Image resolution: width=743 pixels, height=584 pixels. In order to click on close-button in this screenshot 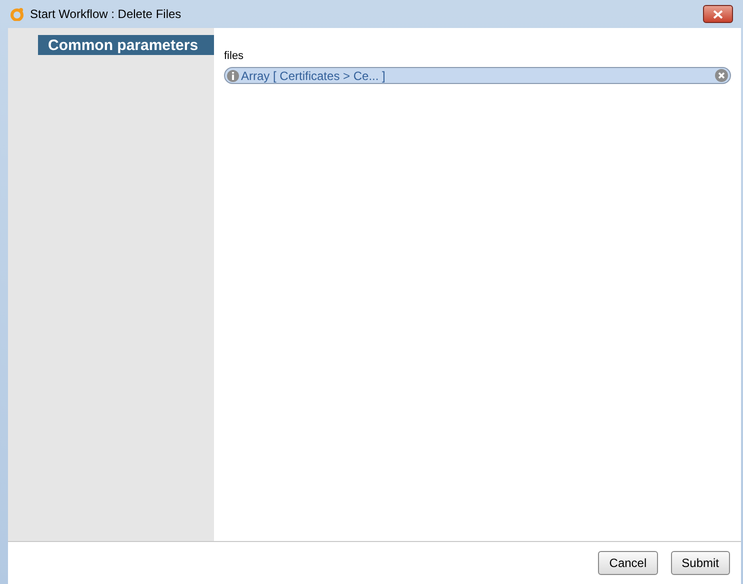, I will do `click(718, 14)`.